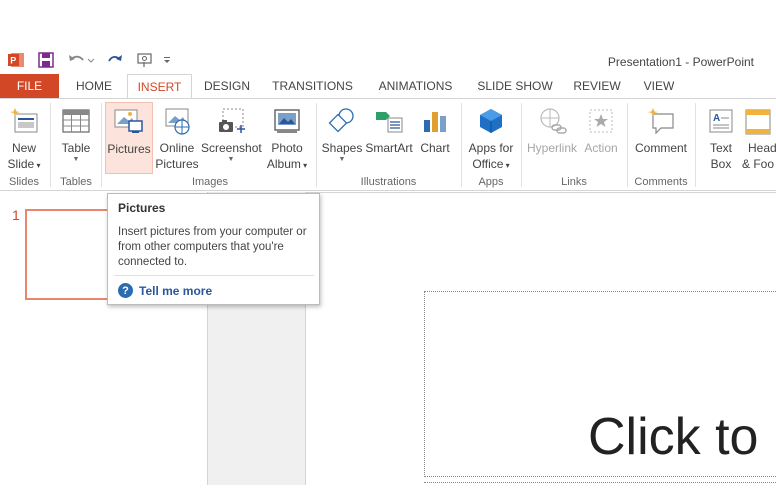 Image resolution: width=776 pixels, height=493 pixels. What do you see at coordinates (159, 86) in the screenshot?
I see `tab-insert: INSERT` at bounding box center [159, 86].